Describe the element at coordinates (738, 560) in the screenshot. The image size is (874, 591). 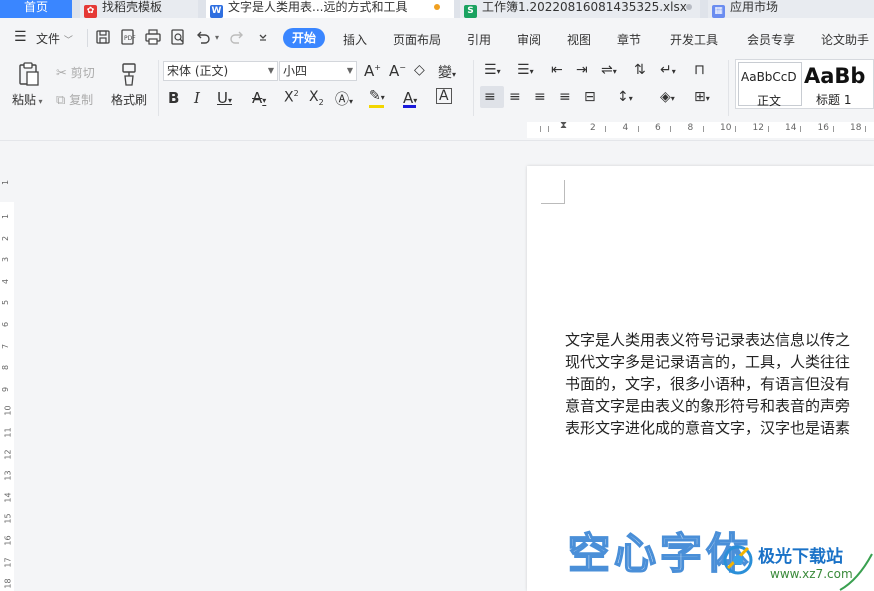
I see `aurora-logo-icon` at that location.